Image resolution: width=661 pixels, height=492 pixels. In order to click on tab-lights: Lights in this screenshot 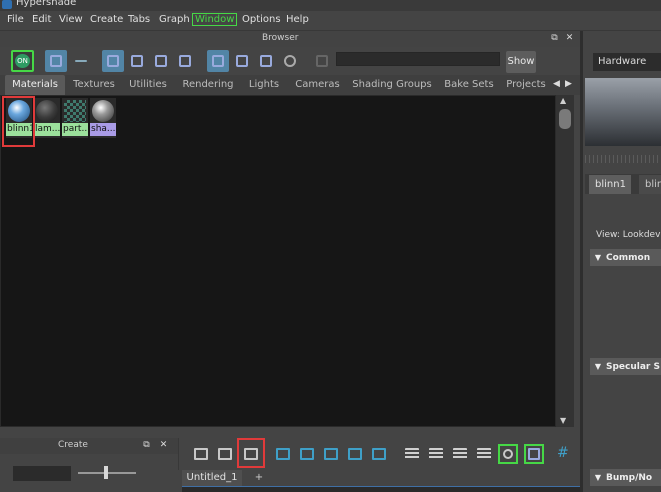, I will do `click(264, 85)`.